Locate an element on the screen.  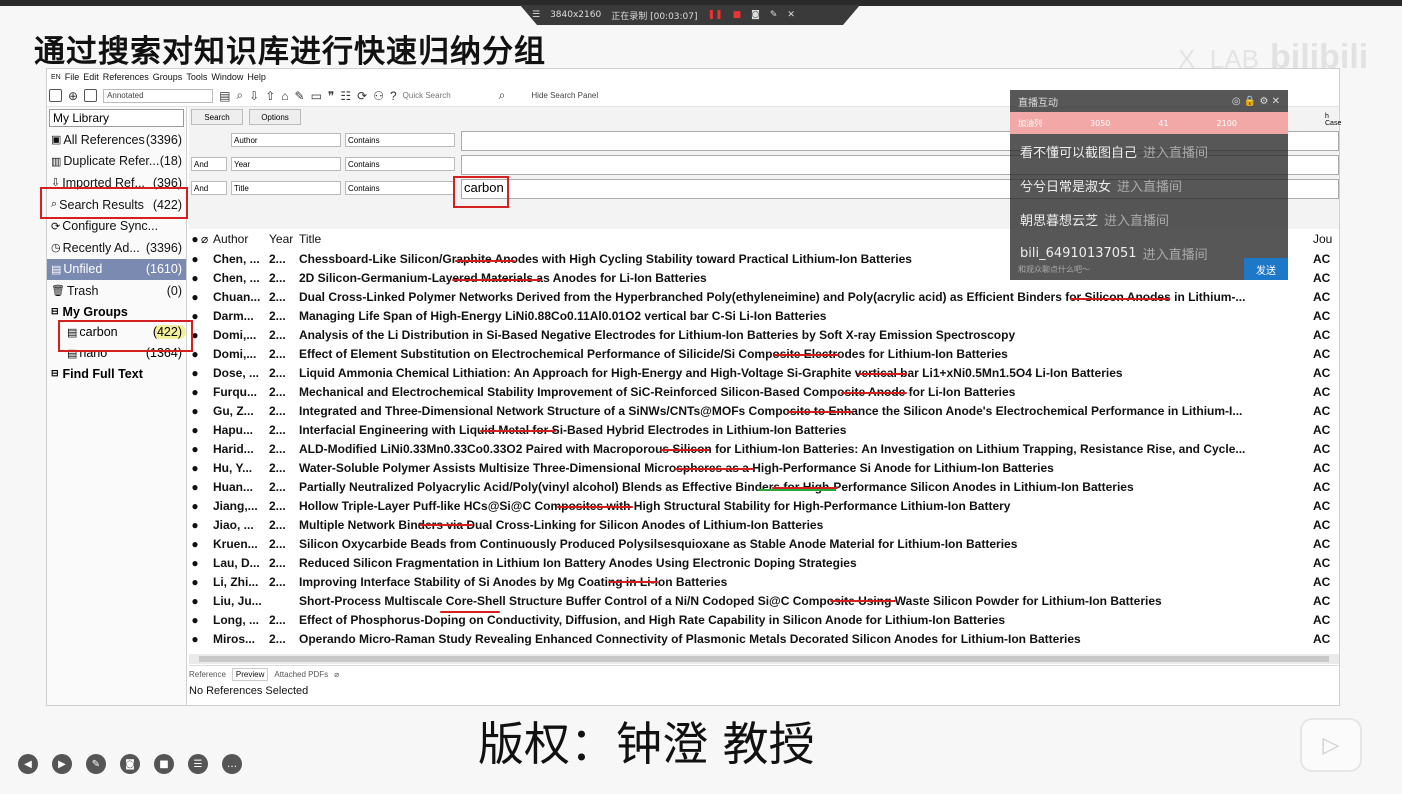
quick-search-input is located at coordinates (447, 95).